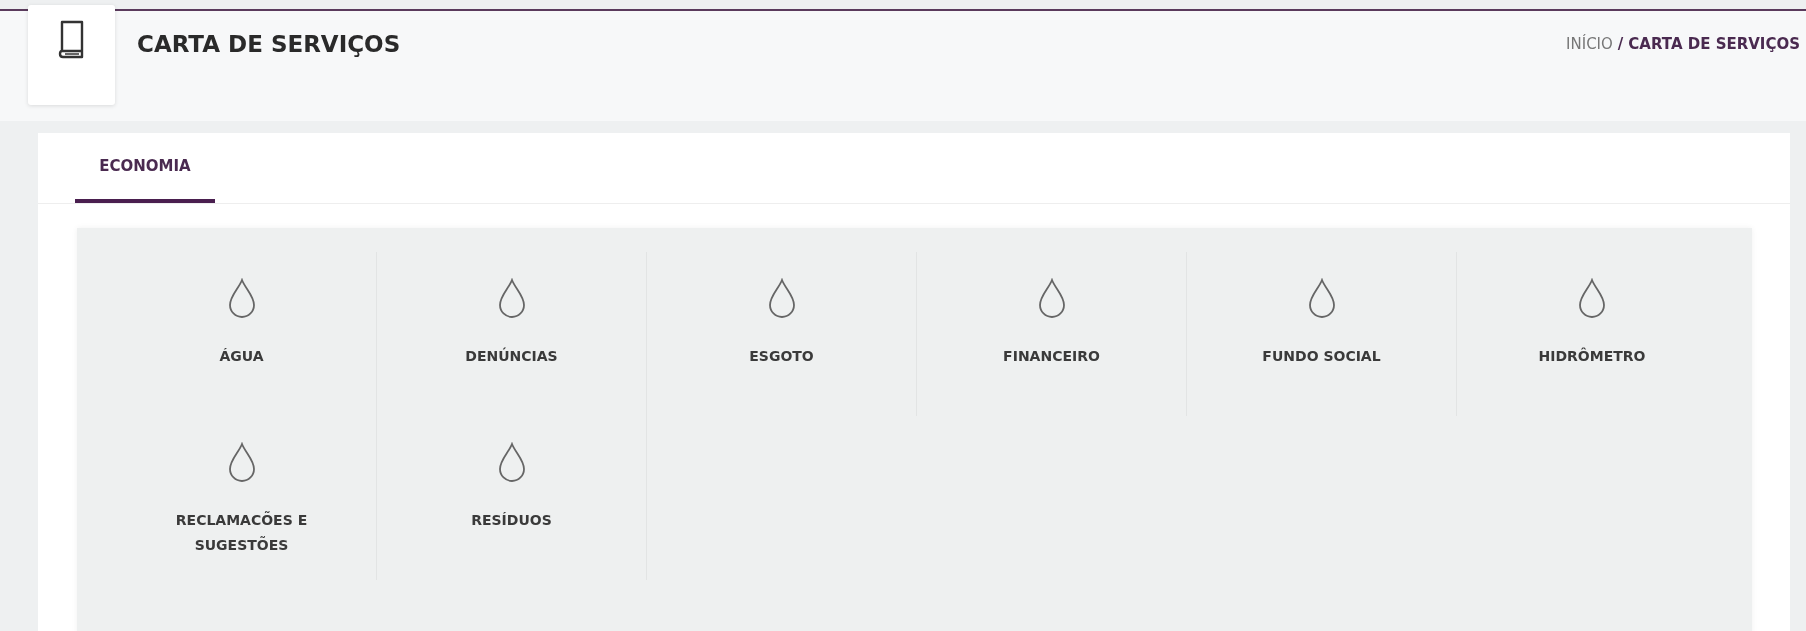 This screenshot has height=631, width=1806. I want to click on service-link: DENÚNCIAS, so click(511, 356).